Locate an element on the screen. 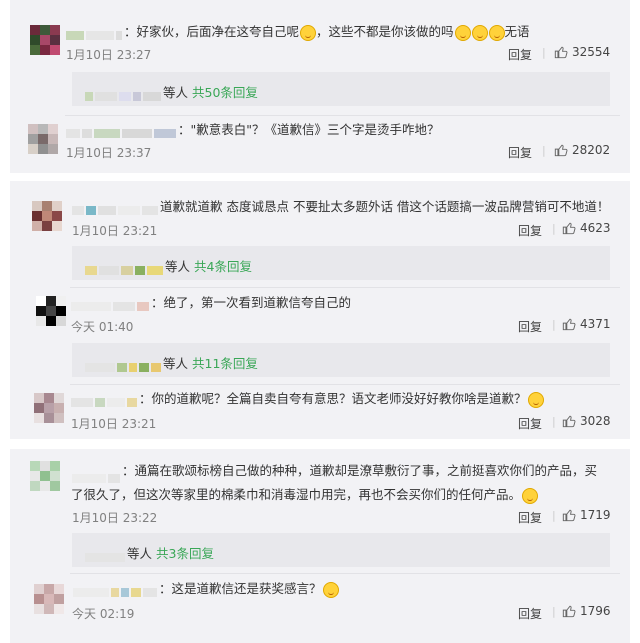 The height and width of the screenshot is (643, 640). like-count: 28202 is located at coordinates (591, 150).